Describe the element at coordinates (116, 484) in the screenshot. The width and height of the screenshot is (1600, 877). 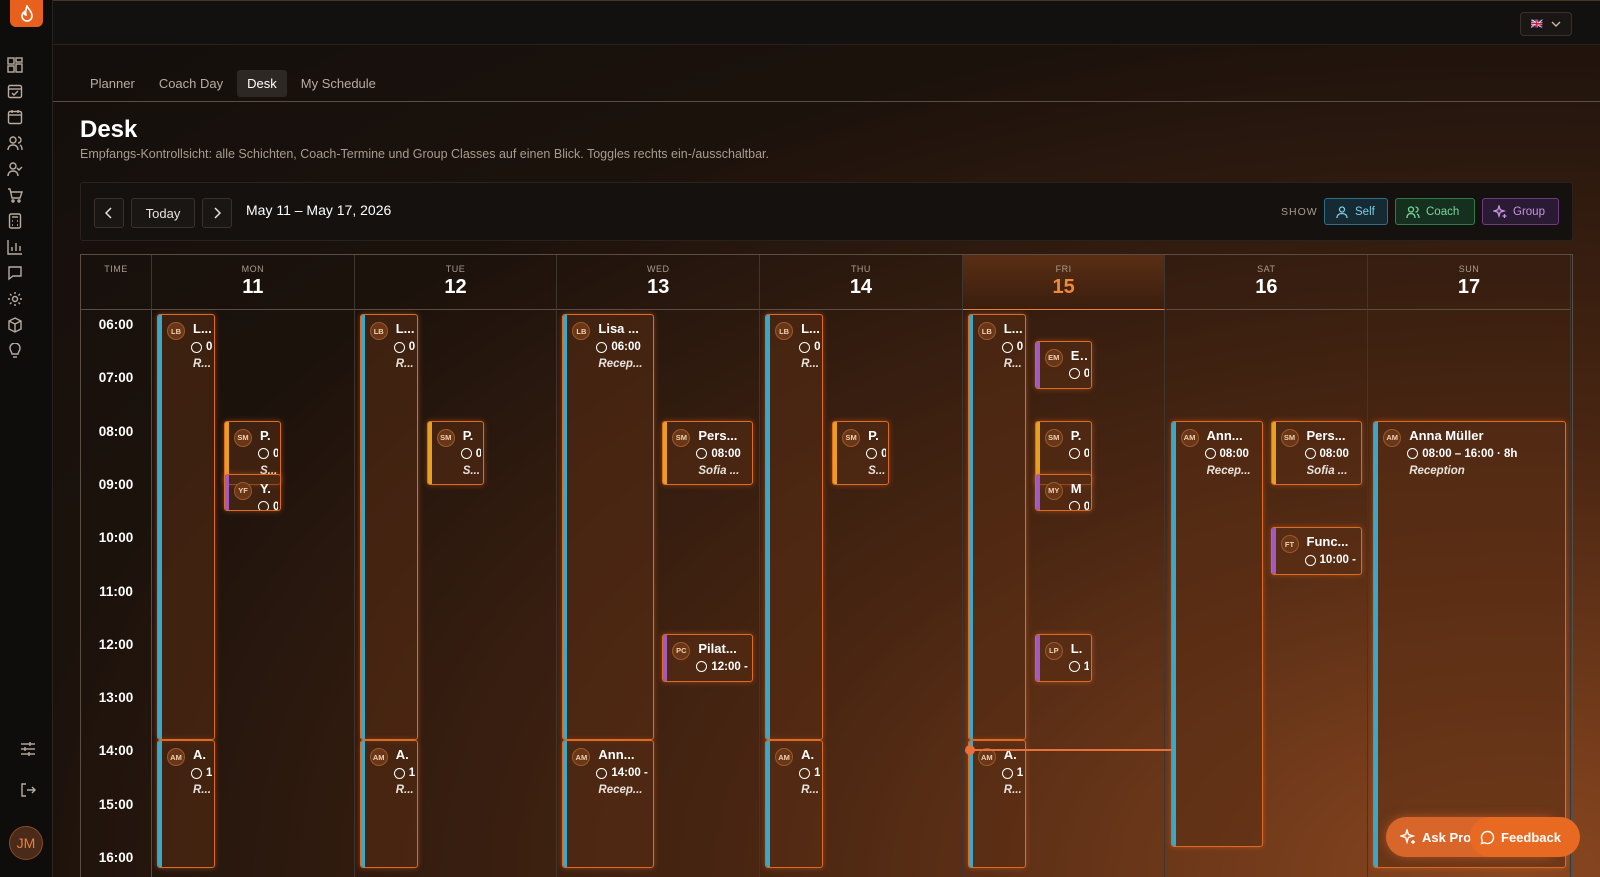
I see `time-label: 09:00` at that location.